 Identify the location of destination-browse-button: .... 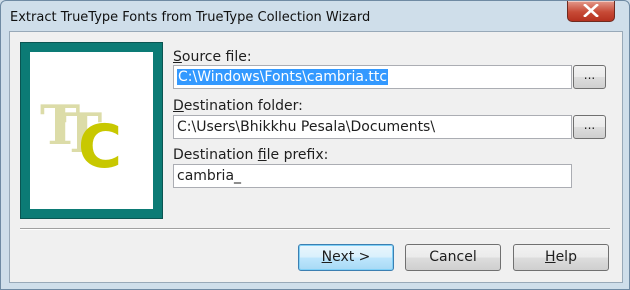
(589, 127).